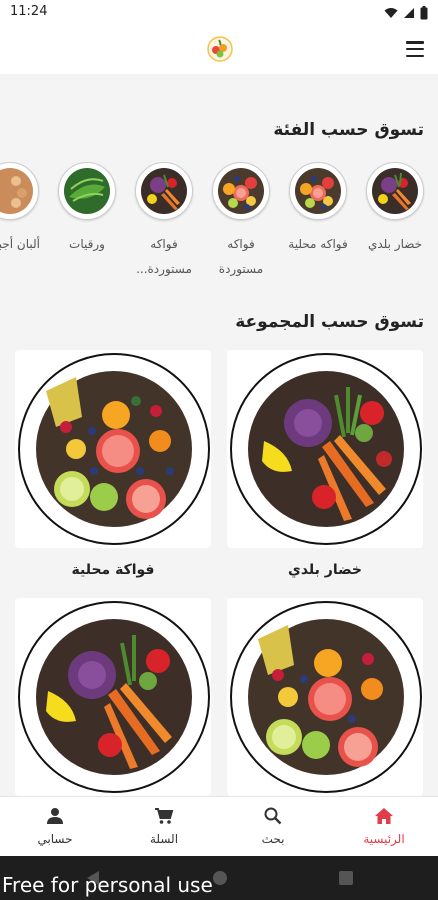 The image size is (438, 900). What do you see at coordinates (424, 13) in the screenshot?
I see `battery-icon` at bounding box center [424, 13].